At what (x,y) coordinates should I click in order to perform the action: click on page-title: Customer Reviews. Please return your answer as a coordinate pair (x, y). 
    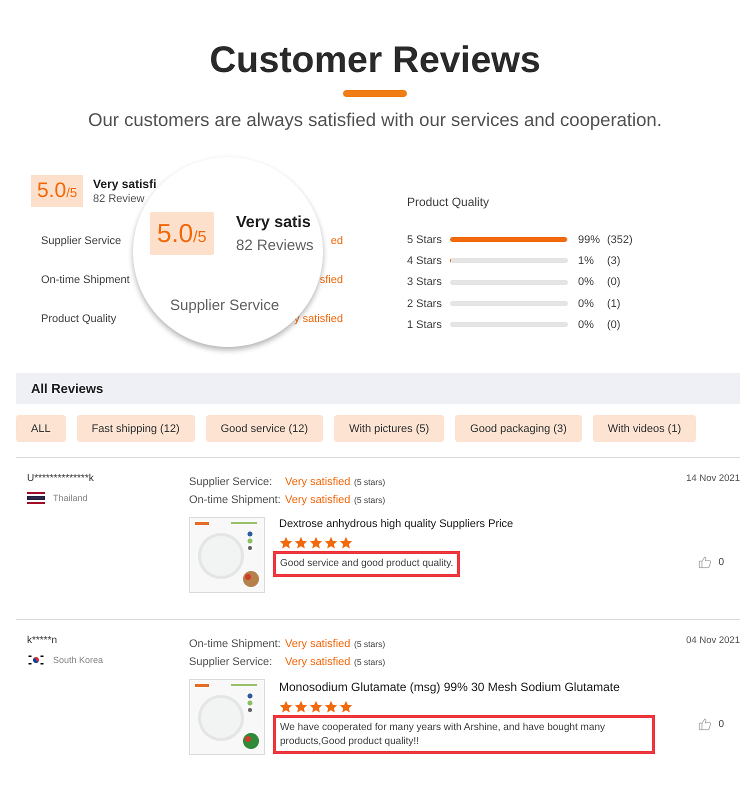
    Looking at the image, I should click on (375, 60).